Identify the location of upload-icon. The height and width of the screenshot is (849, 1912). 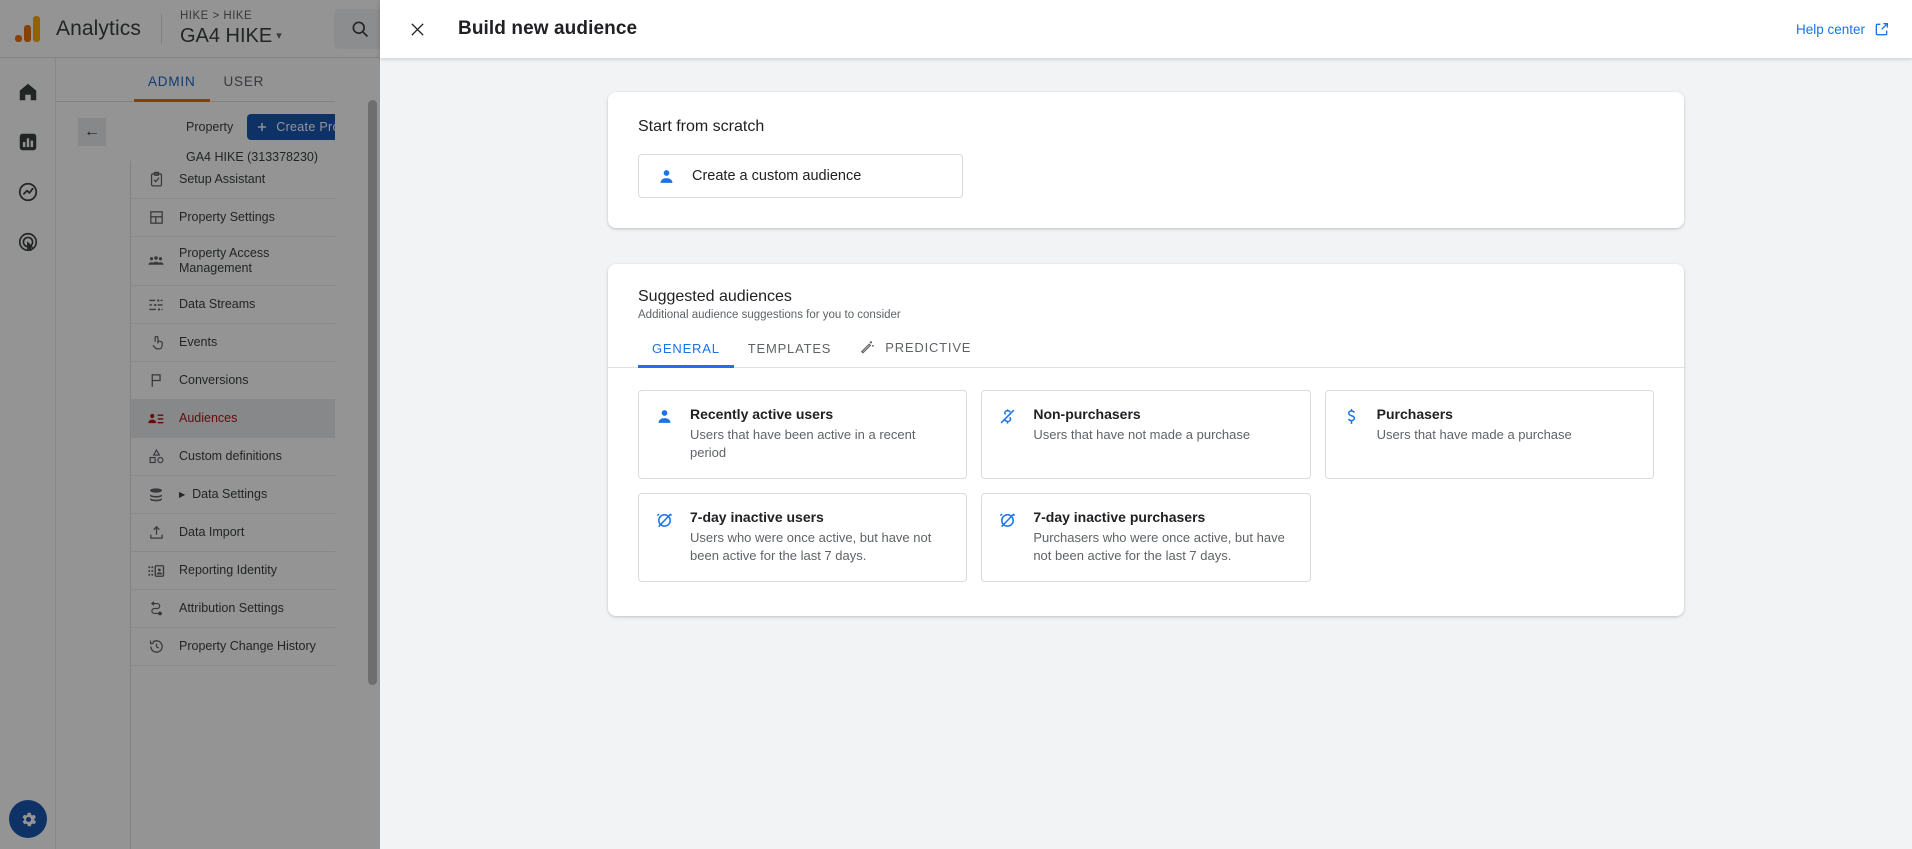
(156, 533).